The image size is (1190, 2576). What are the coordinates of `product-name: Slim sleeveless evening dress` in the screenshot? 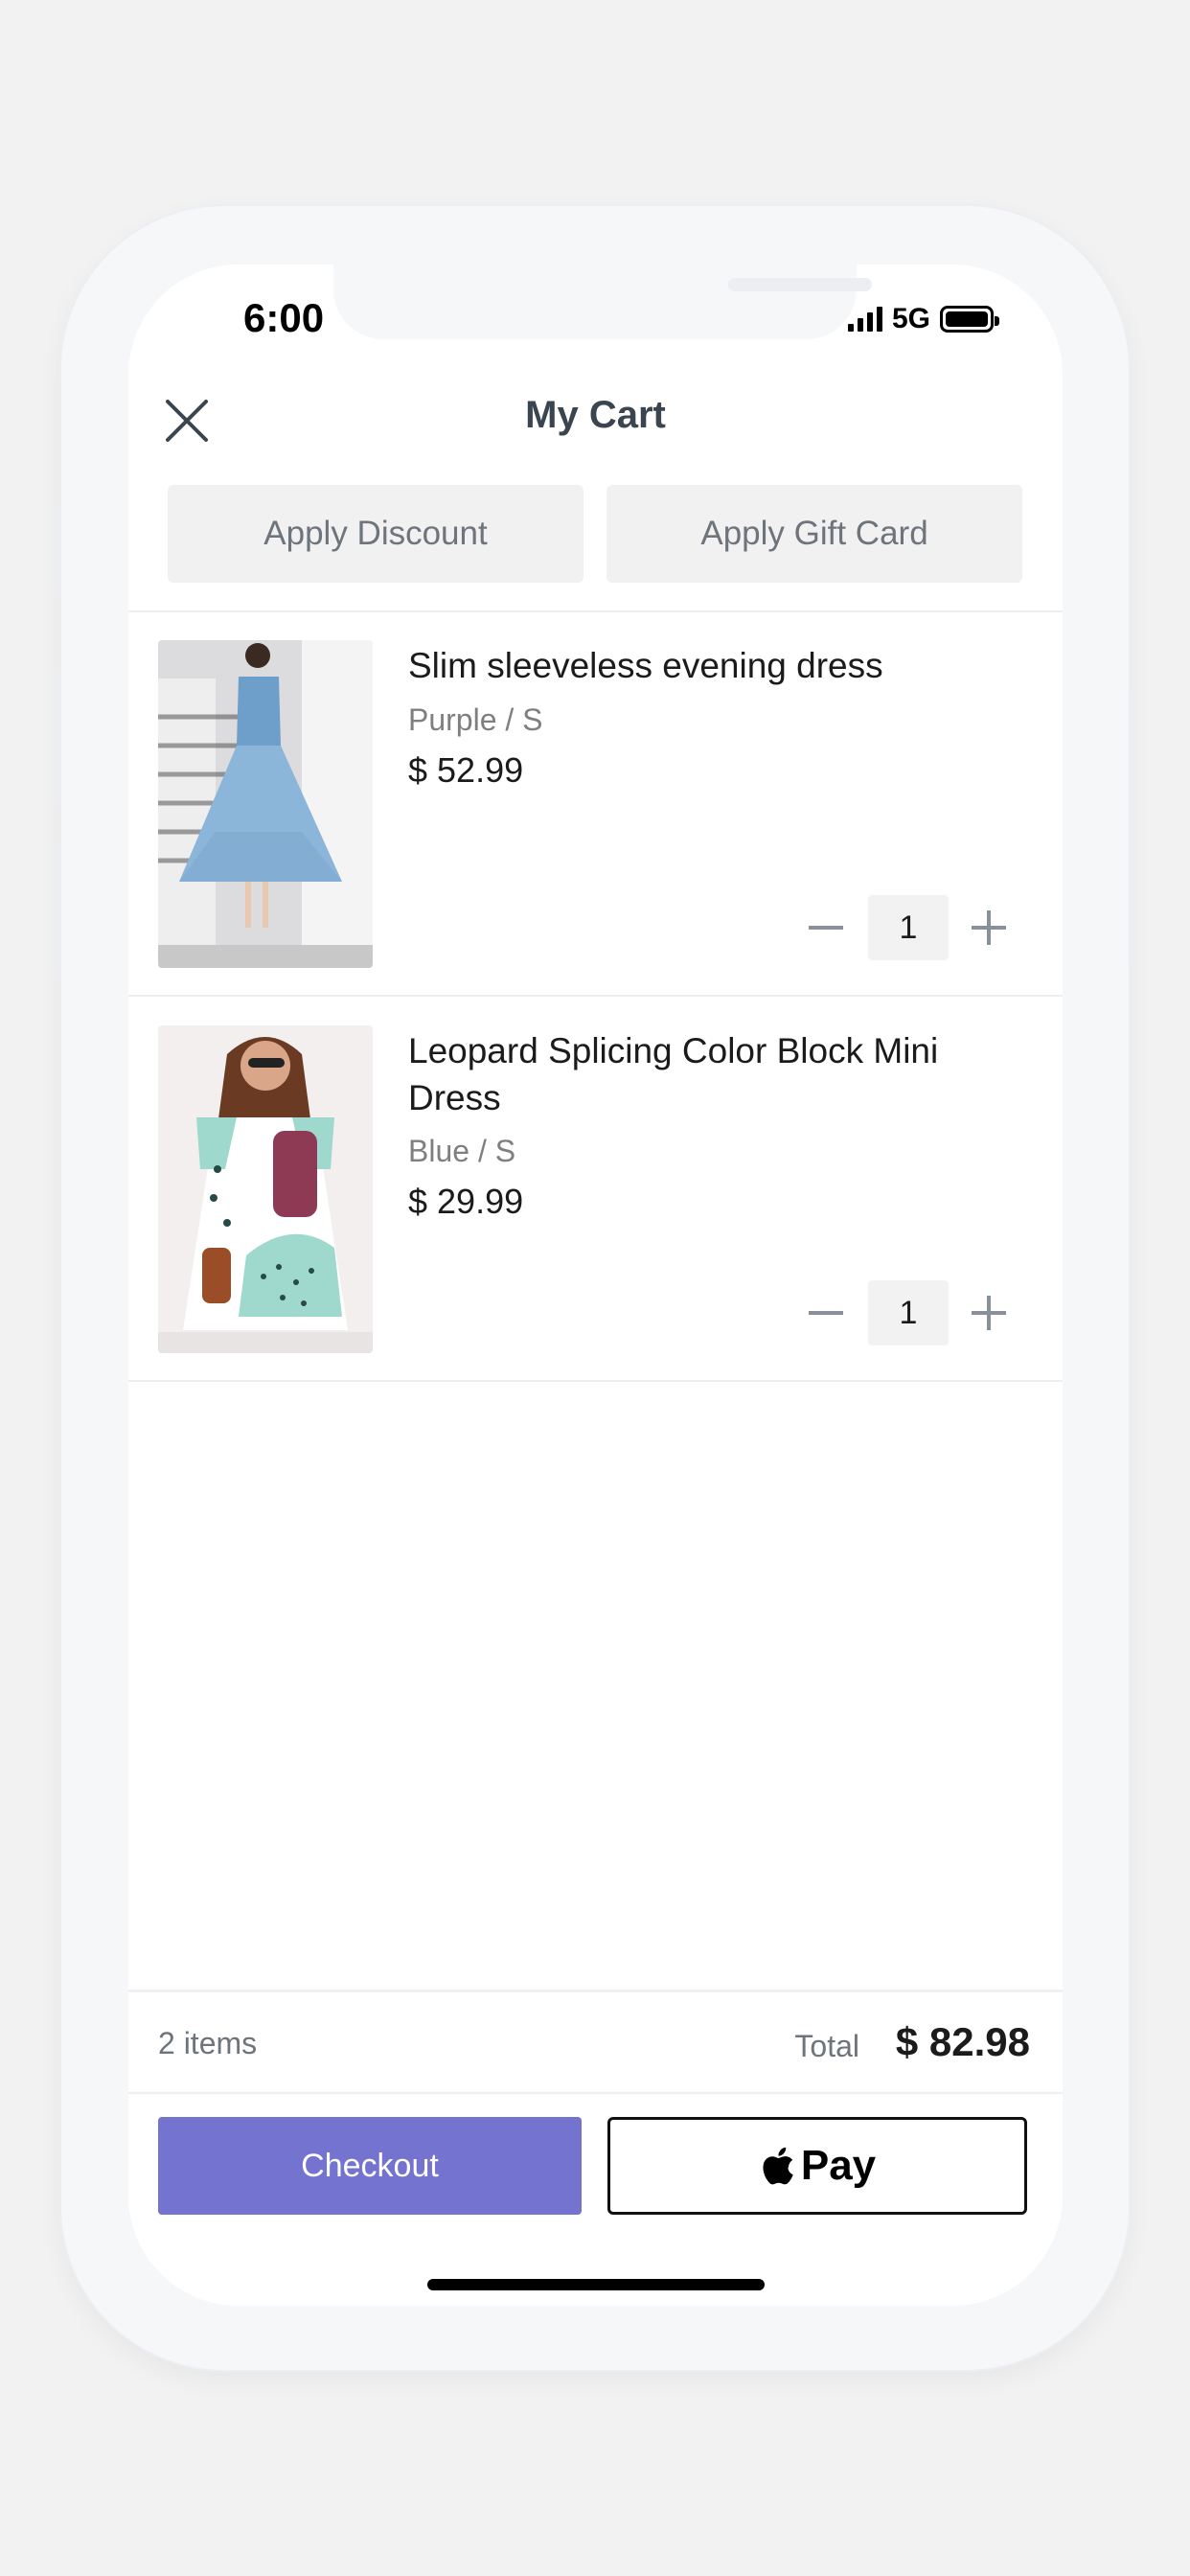 It's located at (677, 665).